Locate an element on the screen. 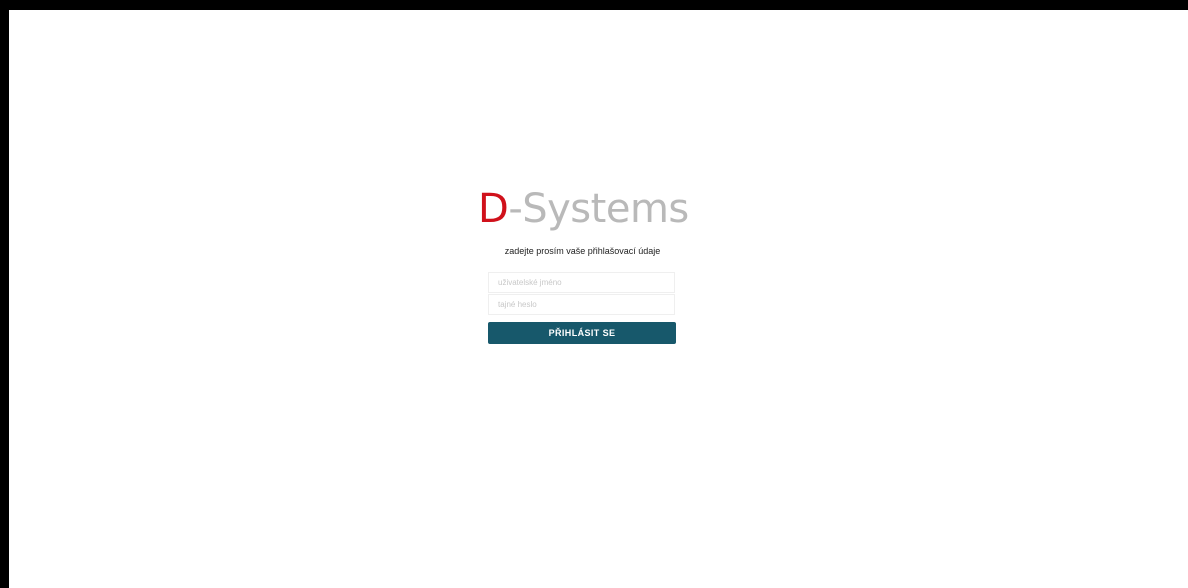  logo-text: -Systems is located at coordinates (598, 209).